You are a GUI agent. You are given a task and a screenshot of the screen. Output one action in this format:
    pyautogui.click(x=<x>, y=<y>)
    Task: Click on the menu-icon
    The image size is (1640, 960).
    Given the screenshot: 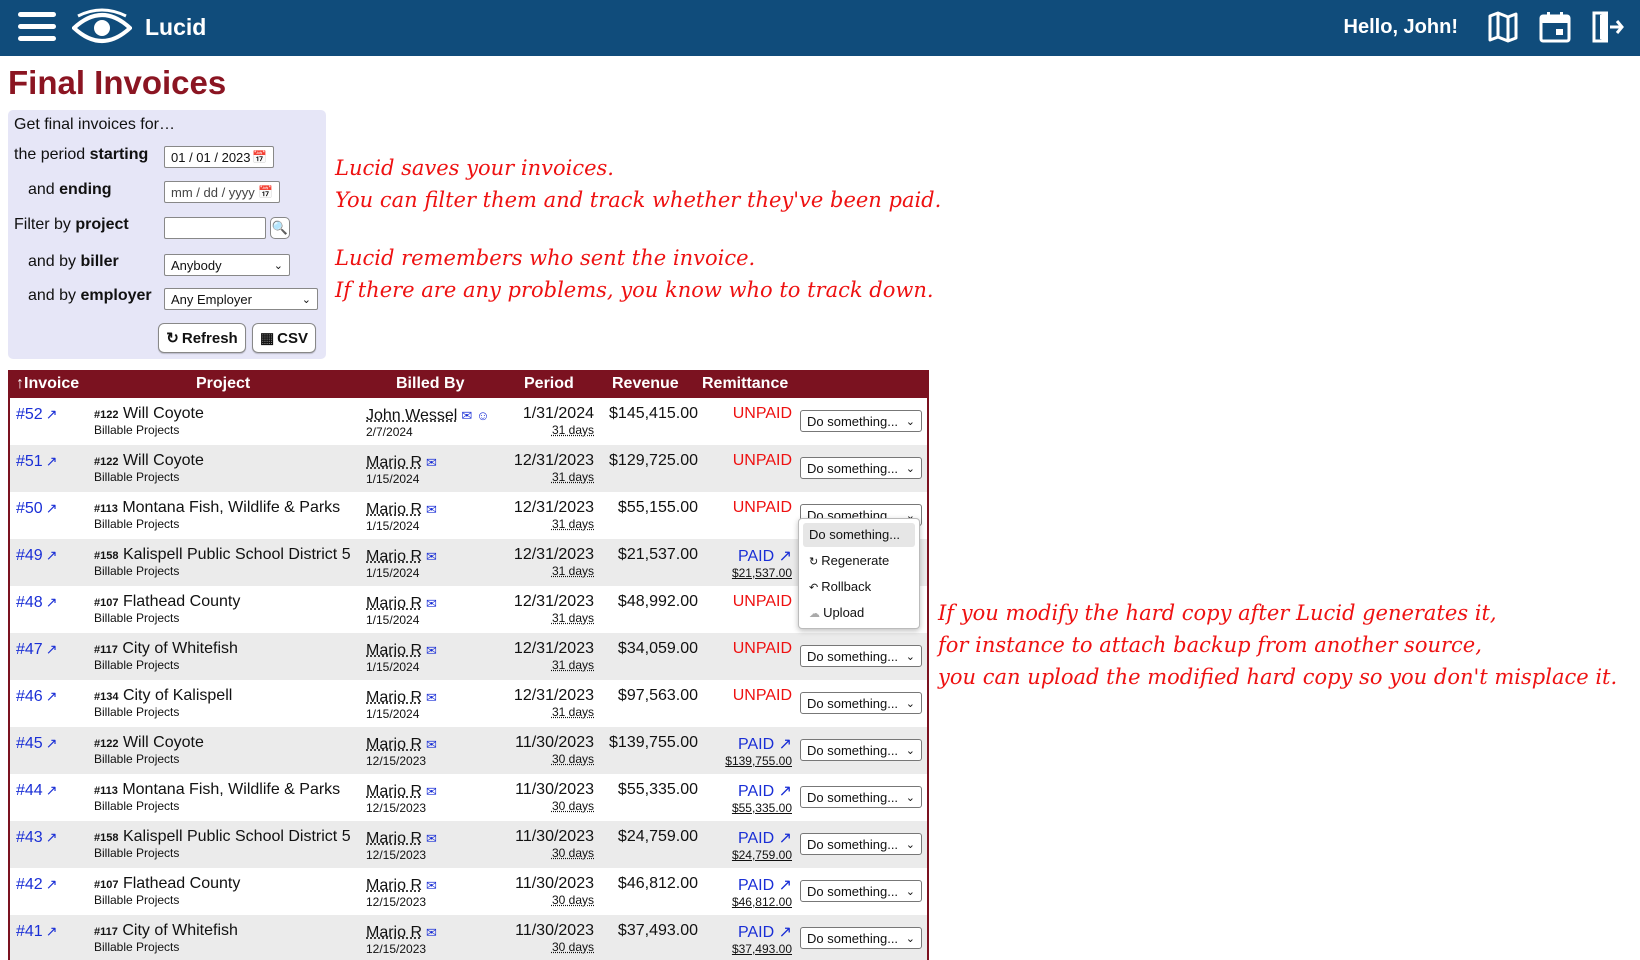 What is the action you would take?
    pyautogui.click(x=37, y=28)
    